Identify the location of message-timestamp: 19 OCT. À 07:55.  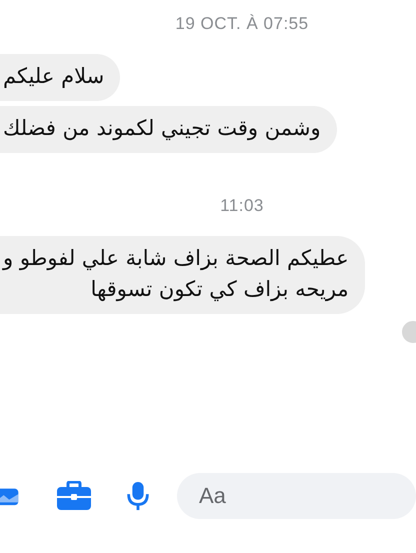
(242, 24).